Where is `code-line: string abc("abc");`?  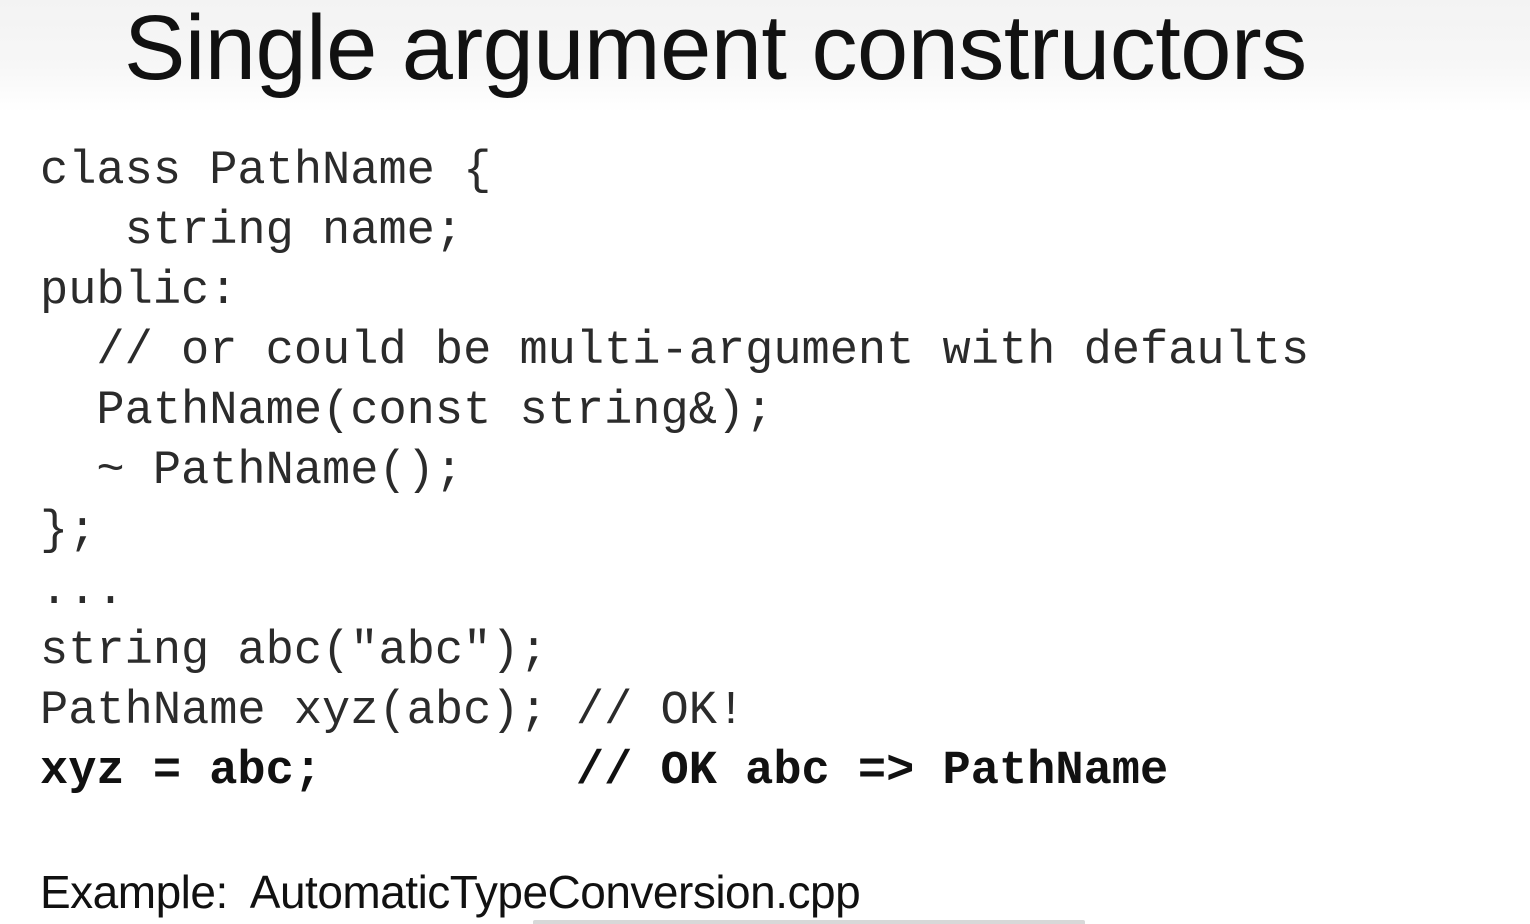
code-line: string abc("abc"); is located at coordinates (294, 651).